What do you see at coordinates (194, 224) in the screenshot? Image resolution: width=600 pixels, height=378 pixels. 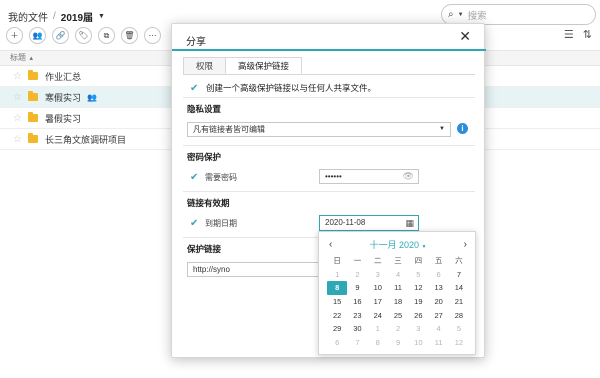 I see `expiry-checkbox: ✔` at bounding box center [194, 224].